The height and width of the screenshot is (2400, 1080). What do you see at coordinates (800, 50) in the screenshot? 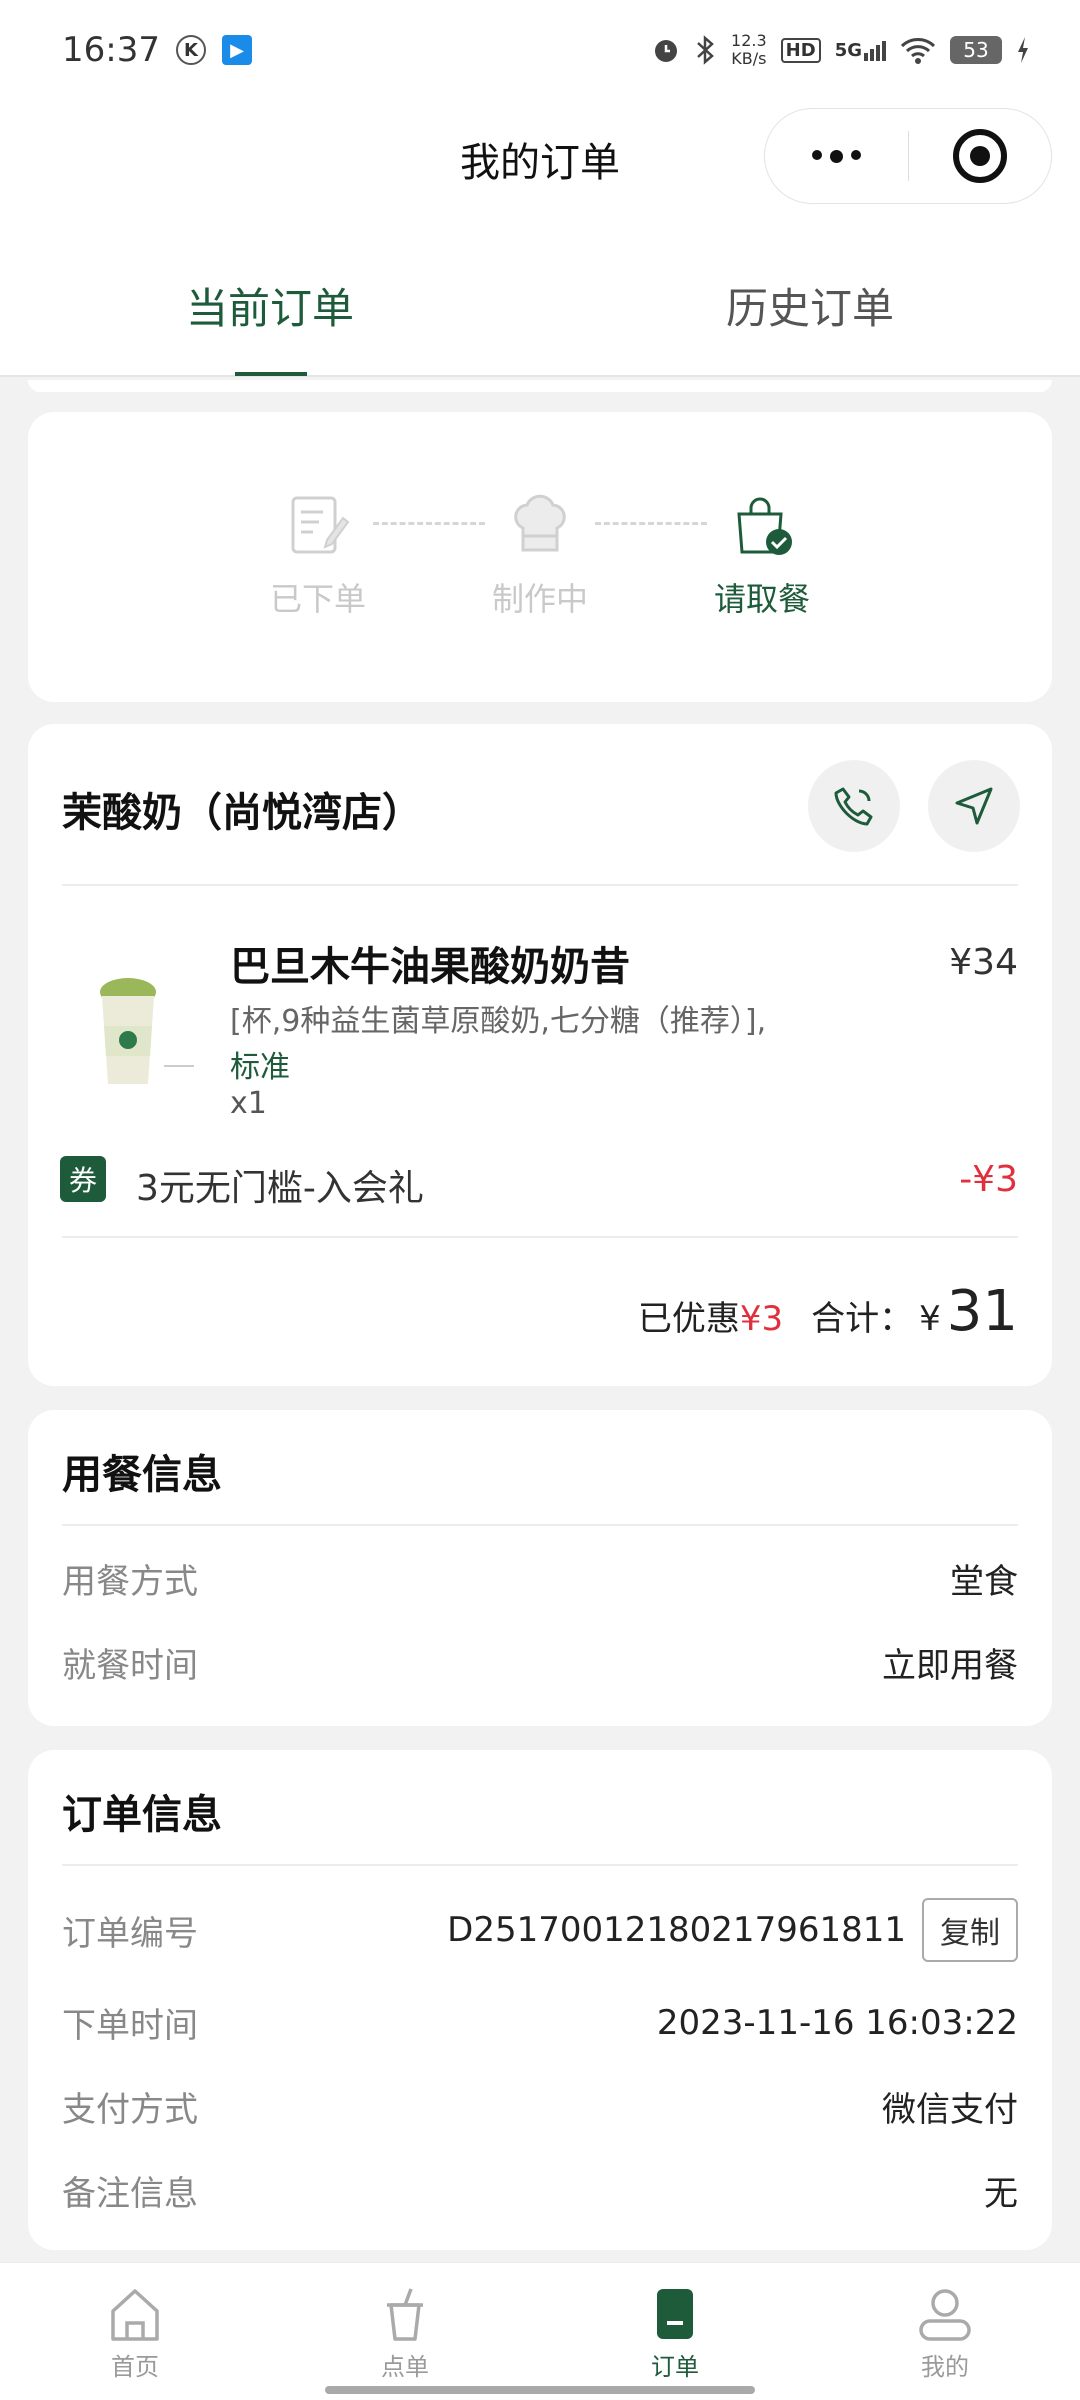
I see `hd-badge: HD` at bounding box center [800, 50].